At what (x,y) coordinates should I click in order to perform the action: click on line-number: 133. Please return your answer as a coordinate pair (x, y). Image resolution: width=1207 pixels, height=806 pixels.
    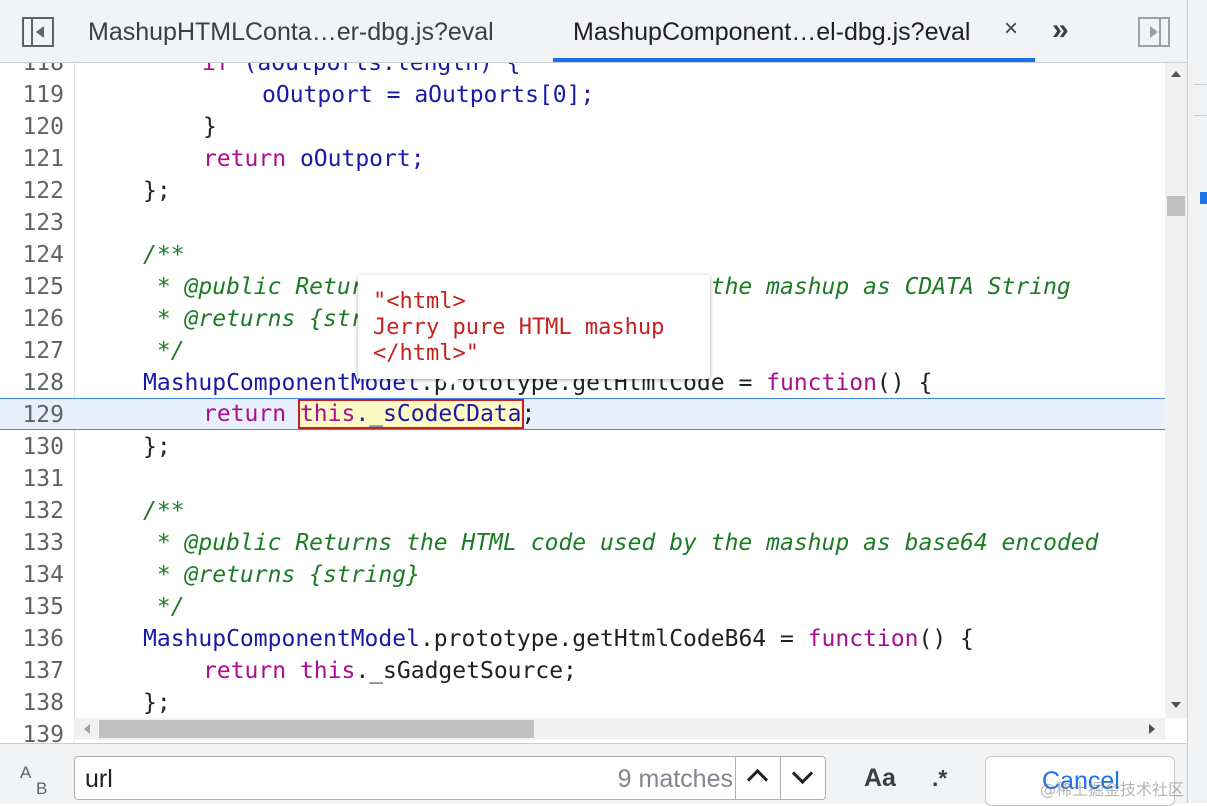
    Looking at the image, I should click on (32, 543).